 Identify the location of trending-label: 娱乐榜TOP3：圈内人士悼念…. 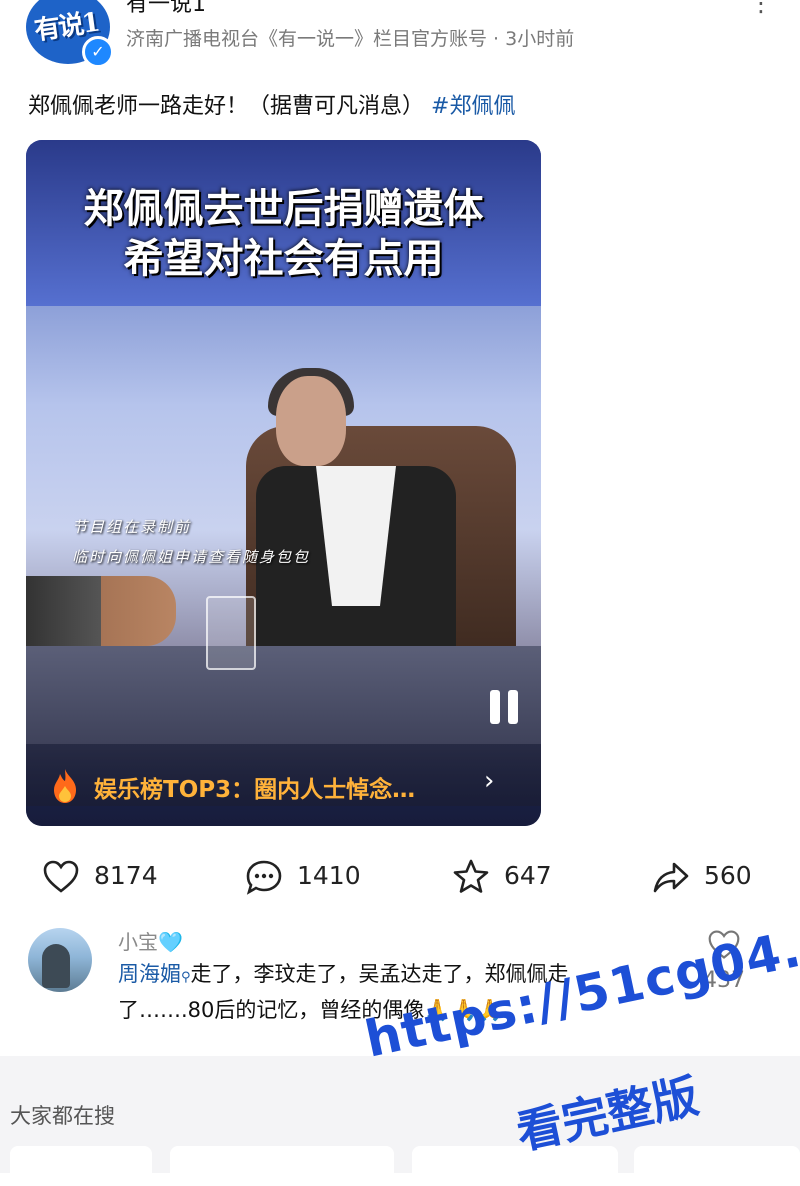
(255, 790).